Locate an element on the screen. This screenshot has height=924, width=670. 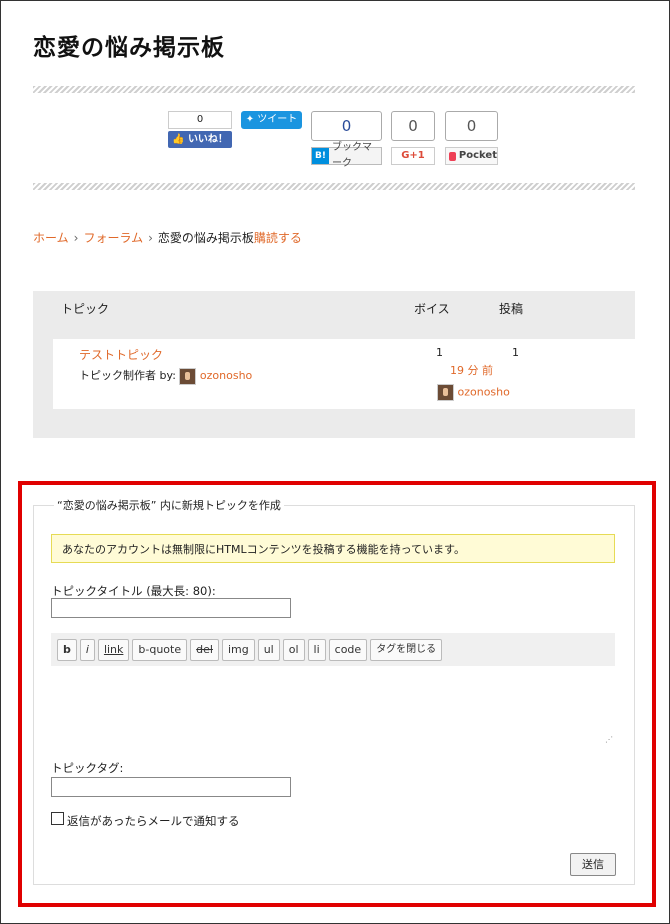
google-plus-widget: 0 G+1 is located at coordinates (413, 138).